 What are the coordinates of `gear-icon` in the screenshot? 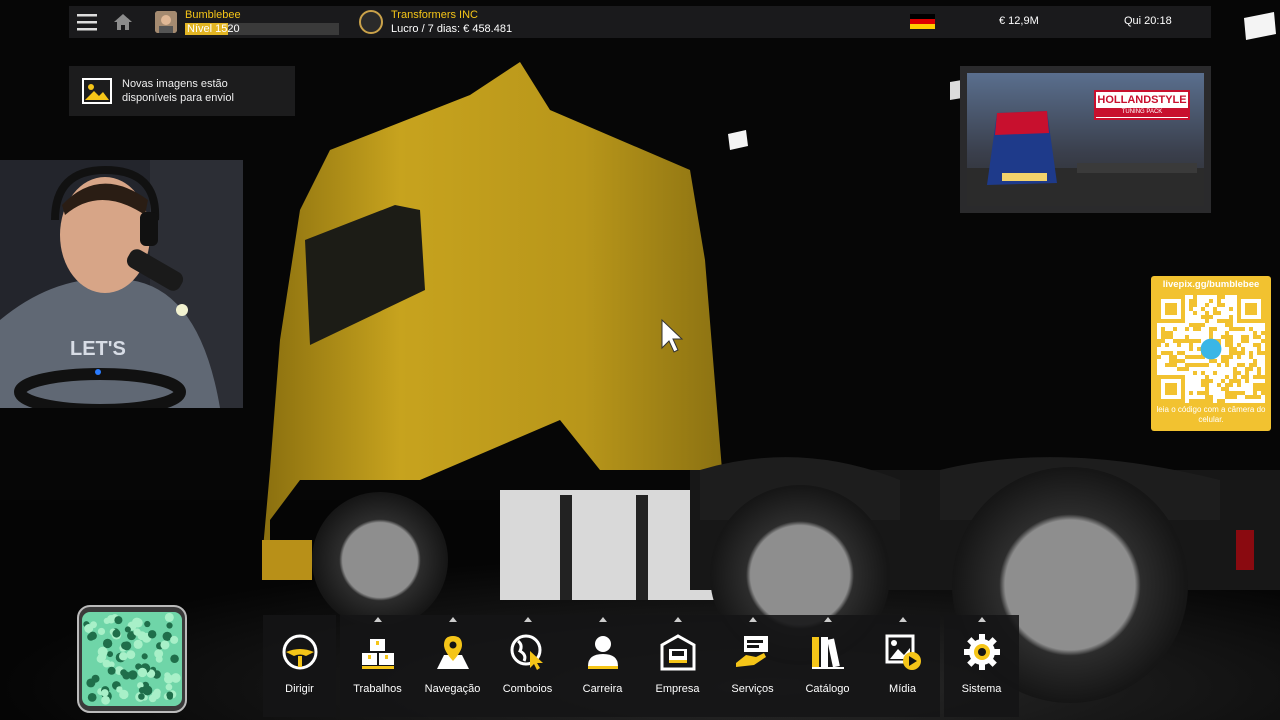 It's located at (981, 652).